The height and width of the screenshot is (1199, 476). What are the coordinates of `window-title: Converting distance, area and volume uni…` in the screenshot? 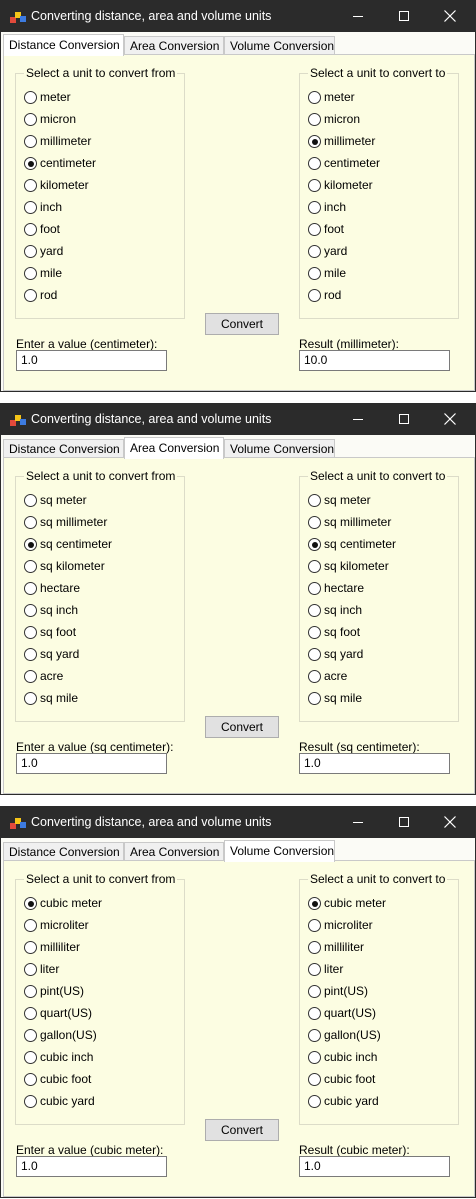 It's located at (151, 822).